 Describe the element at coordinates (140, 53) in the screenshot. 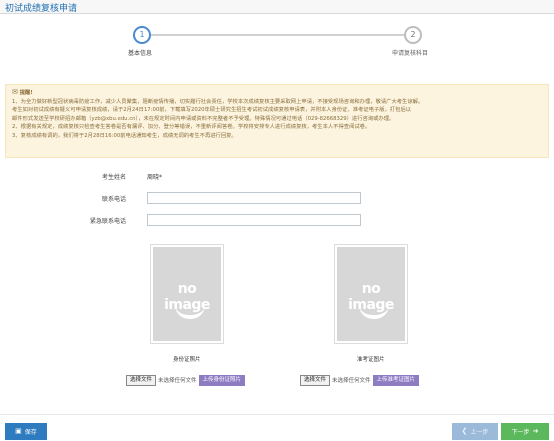

I see `step-1-label: 基本信息` at that location.